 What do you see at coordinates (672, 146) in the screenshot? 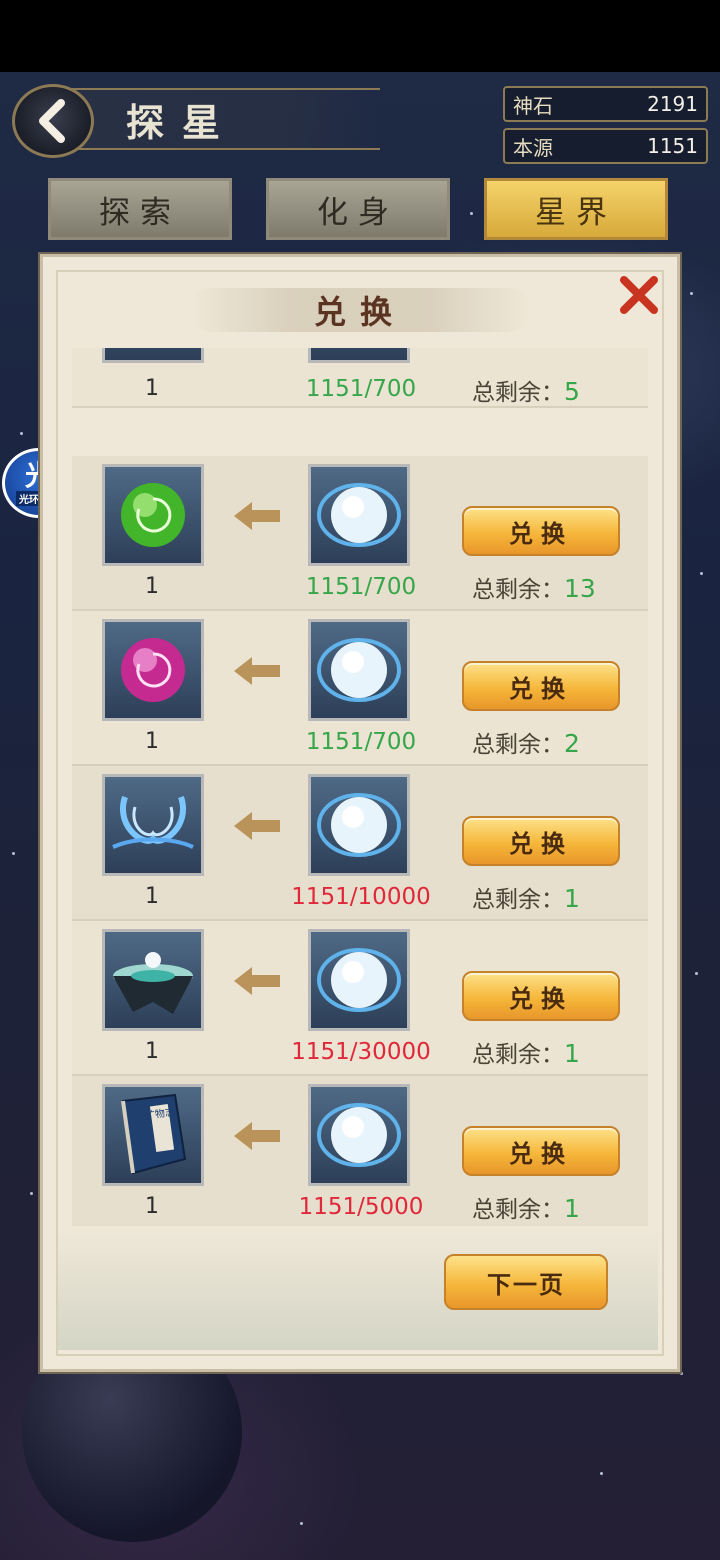
I see `resource-value: 1151` at bounding box center [672, 146].